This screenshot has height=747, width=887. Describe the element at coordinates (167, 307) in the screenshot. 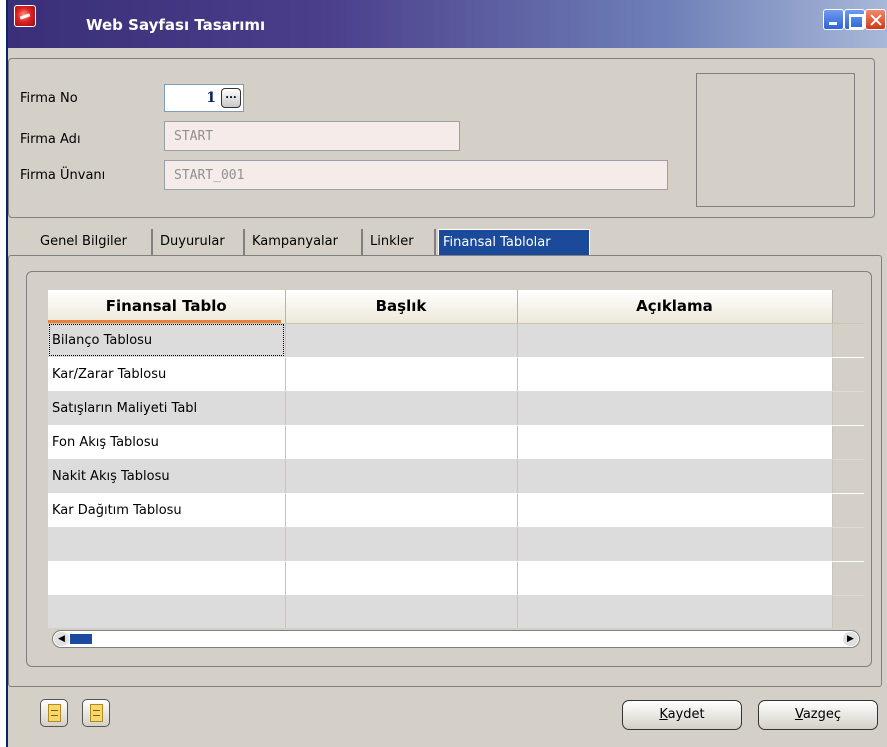

I see `column-header-finansal-tablo: Finansal Tablo` at that location.